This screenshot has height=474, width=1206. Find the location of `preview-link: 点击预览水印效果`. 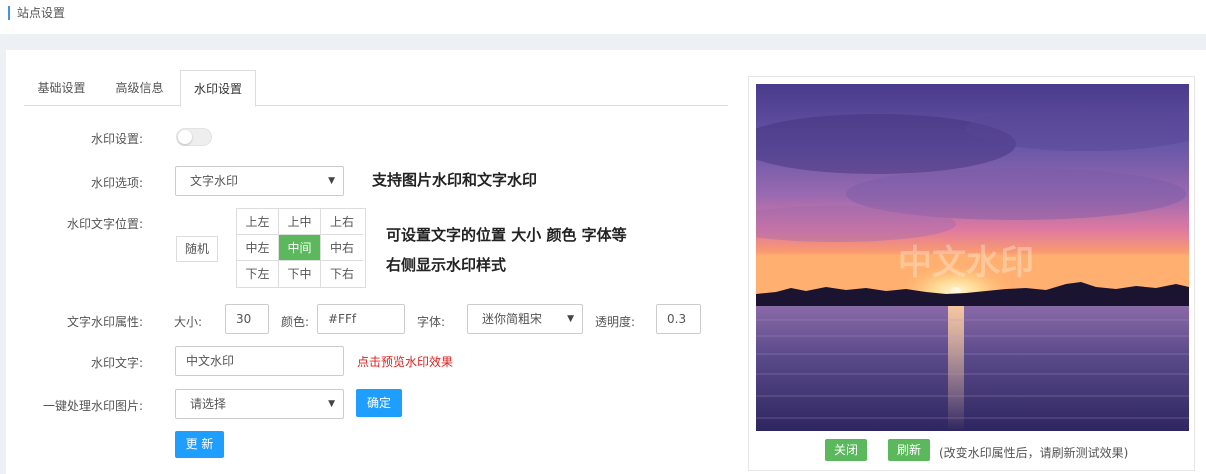

preview-link: 点击预览水印效果 is located at coordinates (405, 361).